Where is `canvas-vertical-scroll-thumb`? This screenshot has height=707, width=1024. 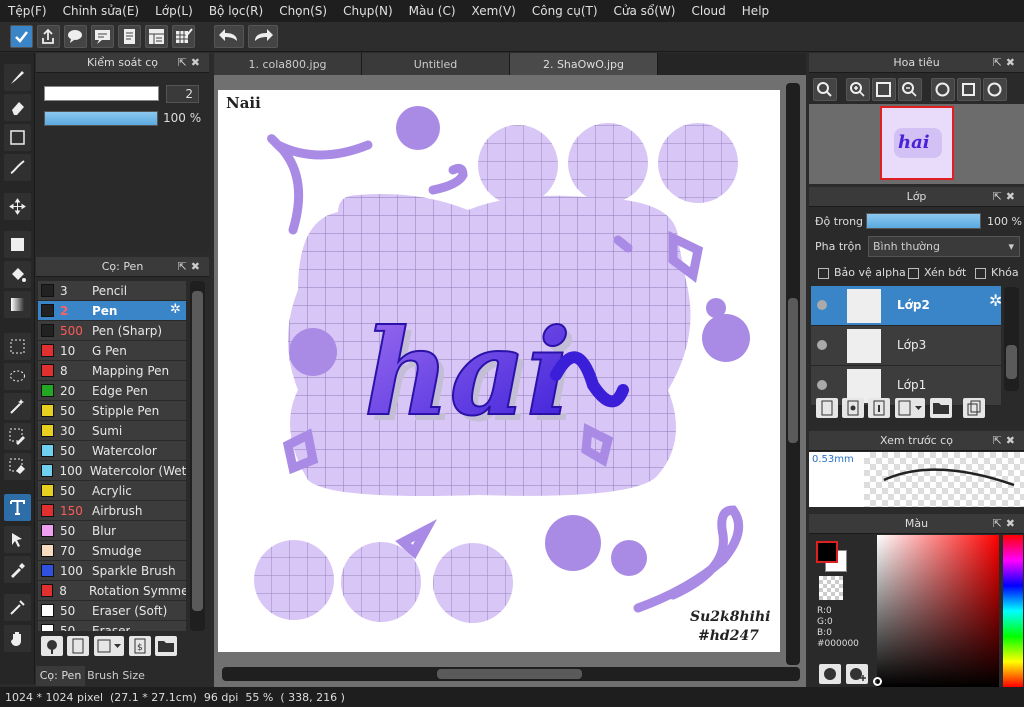 canvas-vertical-scroll-thumb is located at coordinates (793, 370).